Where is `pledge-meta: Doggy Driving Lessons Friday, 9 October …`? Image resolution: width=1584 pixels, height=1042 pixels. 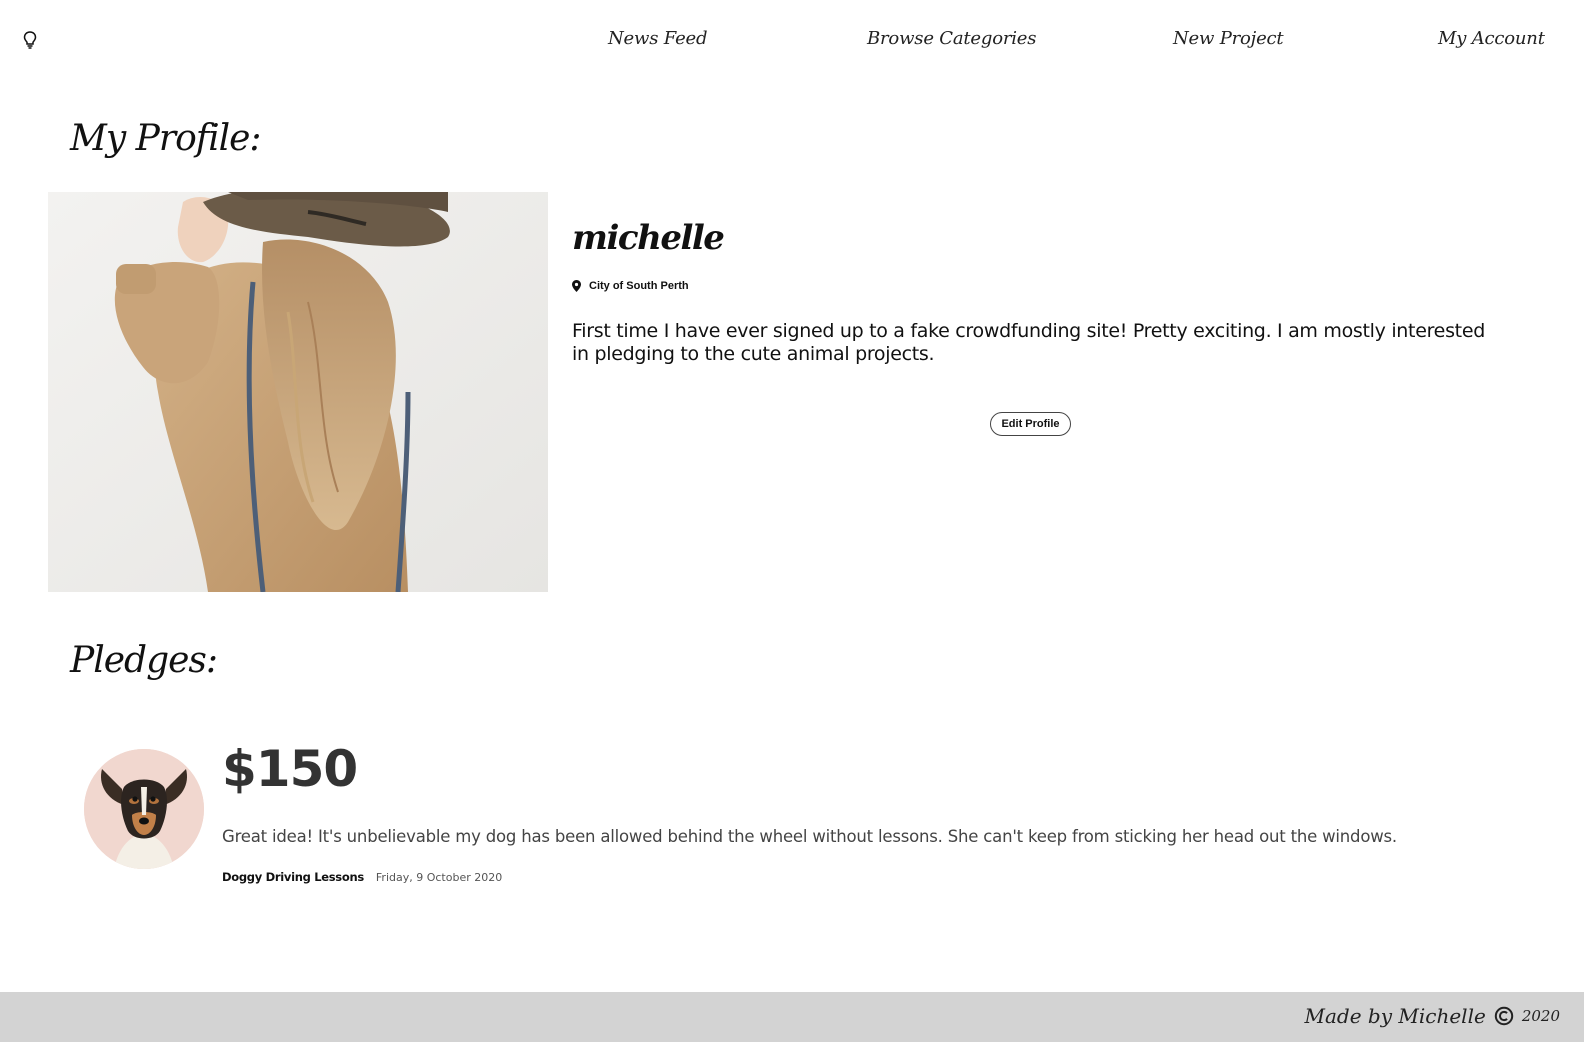
pledge-meta: Doggy Driving Lessons Friday, 9 October … is located at coordinates (362, 877).